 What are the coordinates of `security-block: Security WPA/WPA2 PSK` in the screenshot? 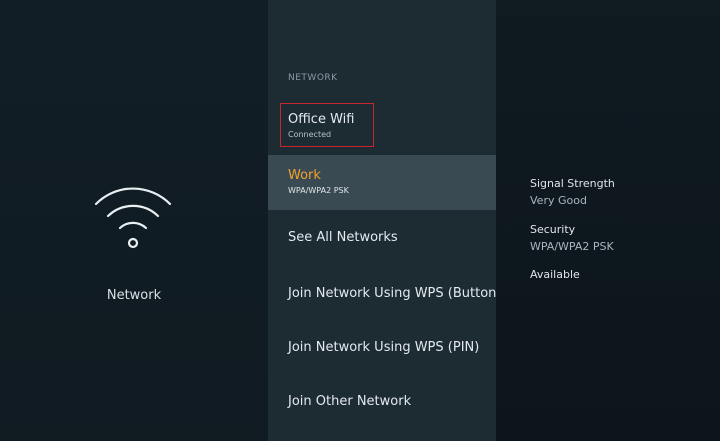 It's located at (572, 238).